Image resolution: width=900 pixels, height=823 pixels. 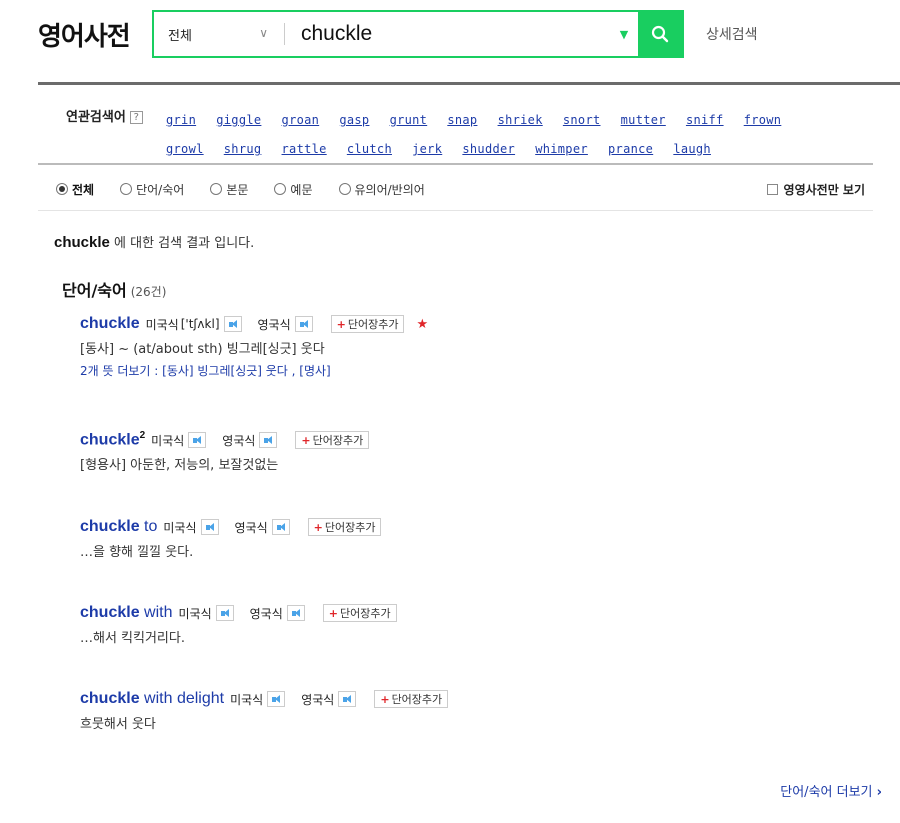 I want to click on entry-word-link: chuckle with delight, so click(x=152, y=699).